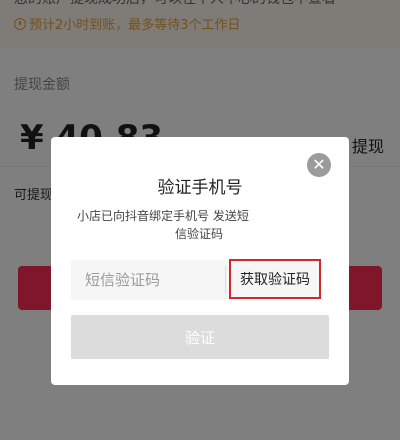 The width and height of the screenshot is (400, 440). What do you see at coordinates (200, 337) in the screenshot?
I see `verify-button: 验证` at bounding box center [200, 337].